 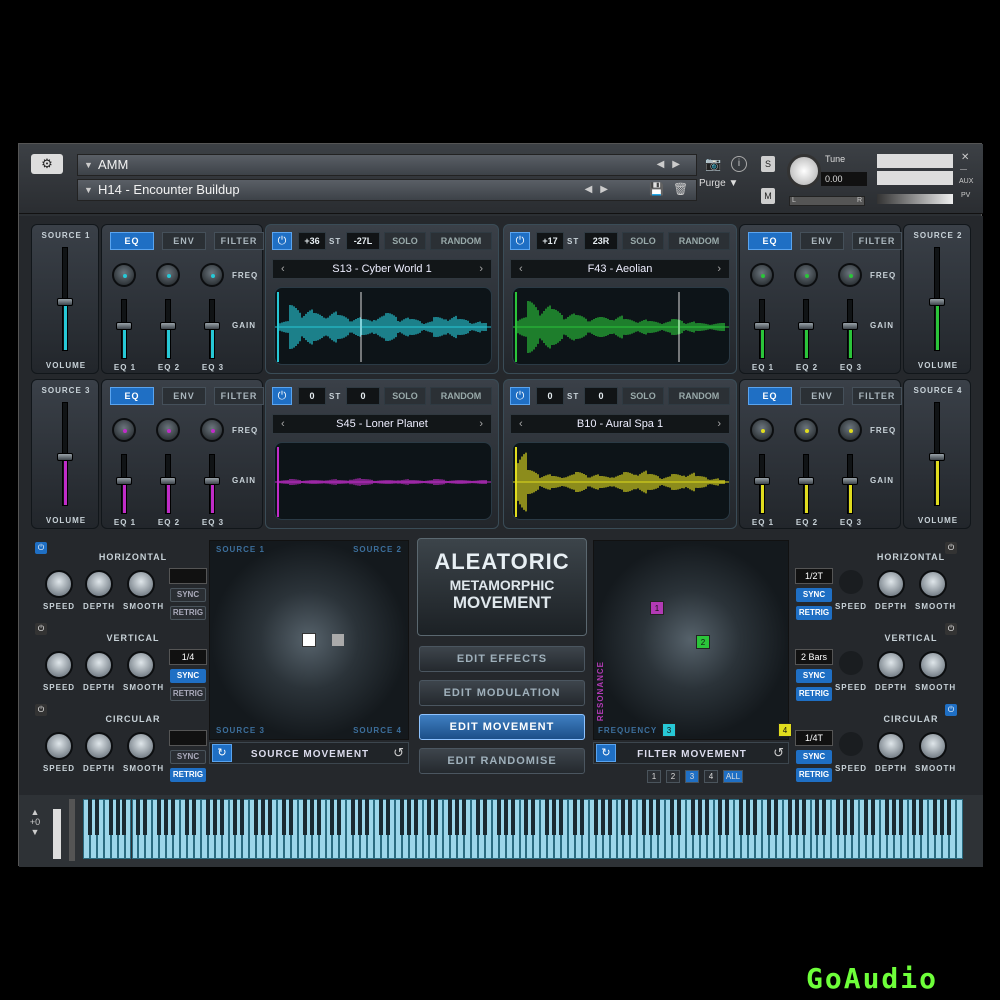 I want to click on circular-rate-value, so click(x=188, y=738).